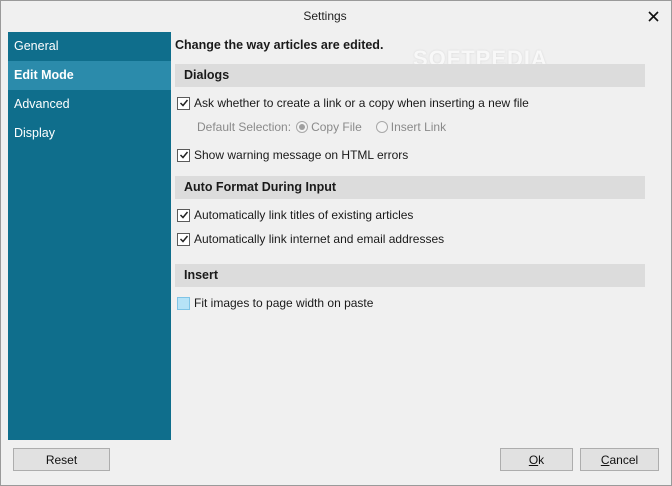 The height and width of the screenshot is (486, 672). What do you see at coordinates (44, 75) in the screenshot?
I see `sidebar-item-label: Edit Mode` at bounding box center [44, 75].